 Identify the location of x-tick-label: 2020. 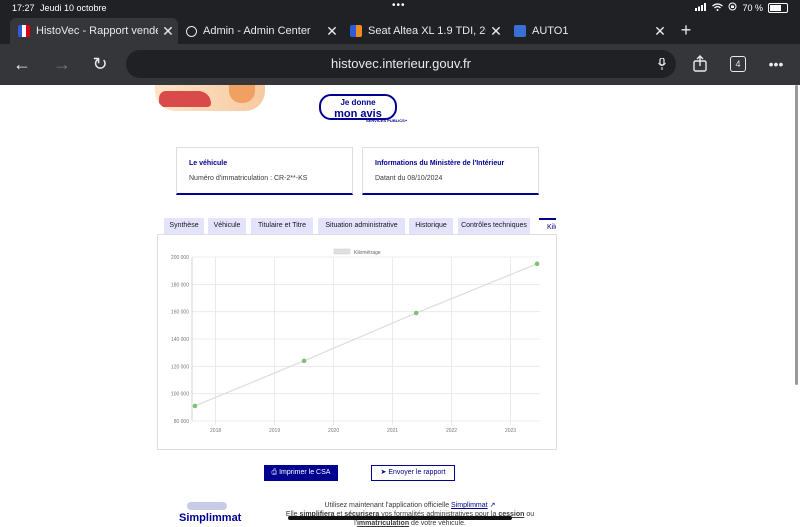
(333, 431).